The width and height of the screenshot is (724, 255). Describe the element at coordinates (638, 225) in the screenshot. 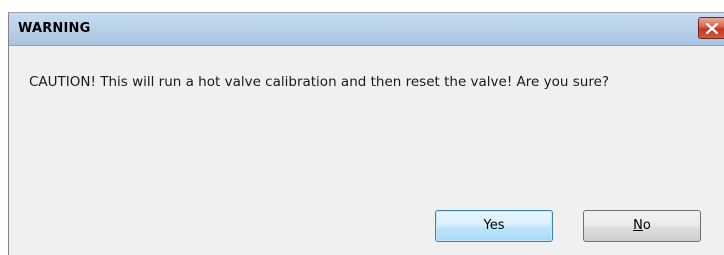

I see `no-mnemonic: N` at that location.